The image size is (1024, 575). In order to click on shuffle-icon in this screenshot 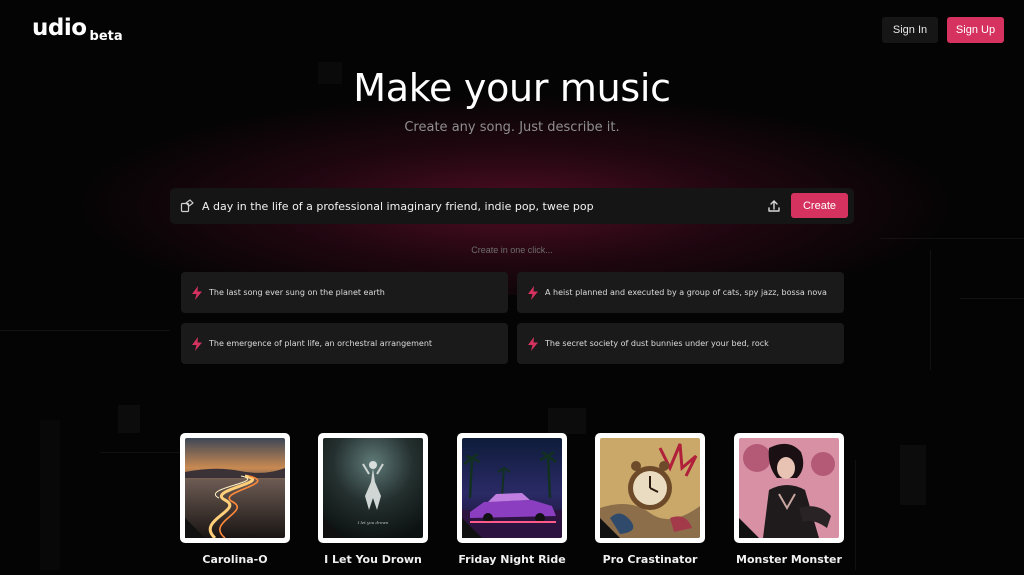, I will do `click(187, 206)`.